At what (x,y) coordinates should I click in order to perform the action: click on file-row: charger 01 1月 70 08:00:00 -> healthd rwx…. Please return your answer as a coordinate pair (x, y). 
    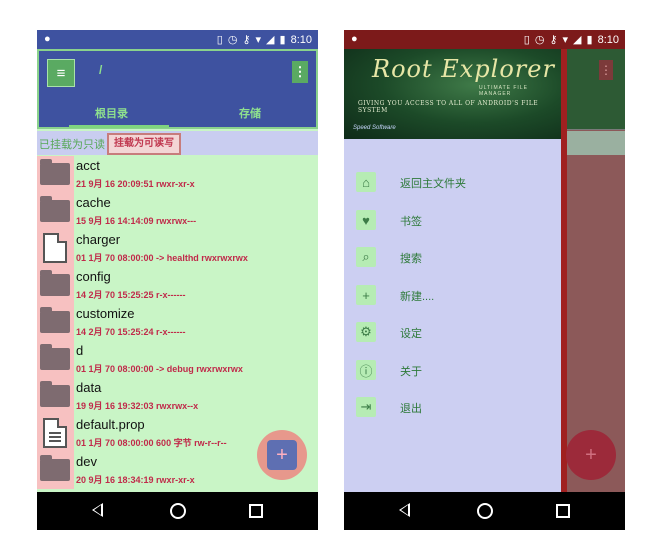
    Looking at the image, I should click on (177, 248).